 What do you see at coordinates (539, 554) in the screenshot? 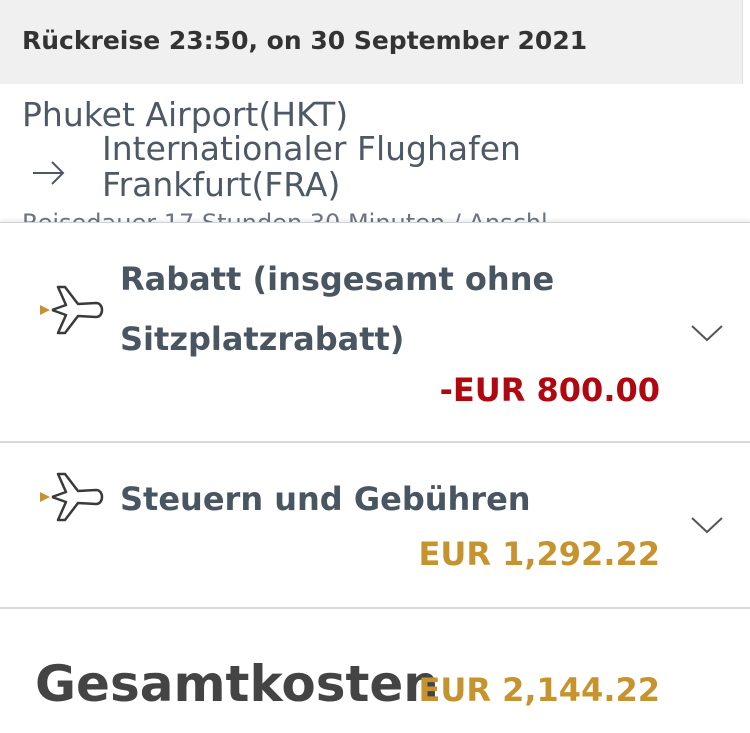
I see `taxes-amount: EUR 1,292.22` at bounding box center [539, 554].